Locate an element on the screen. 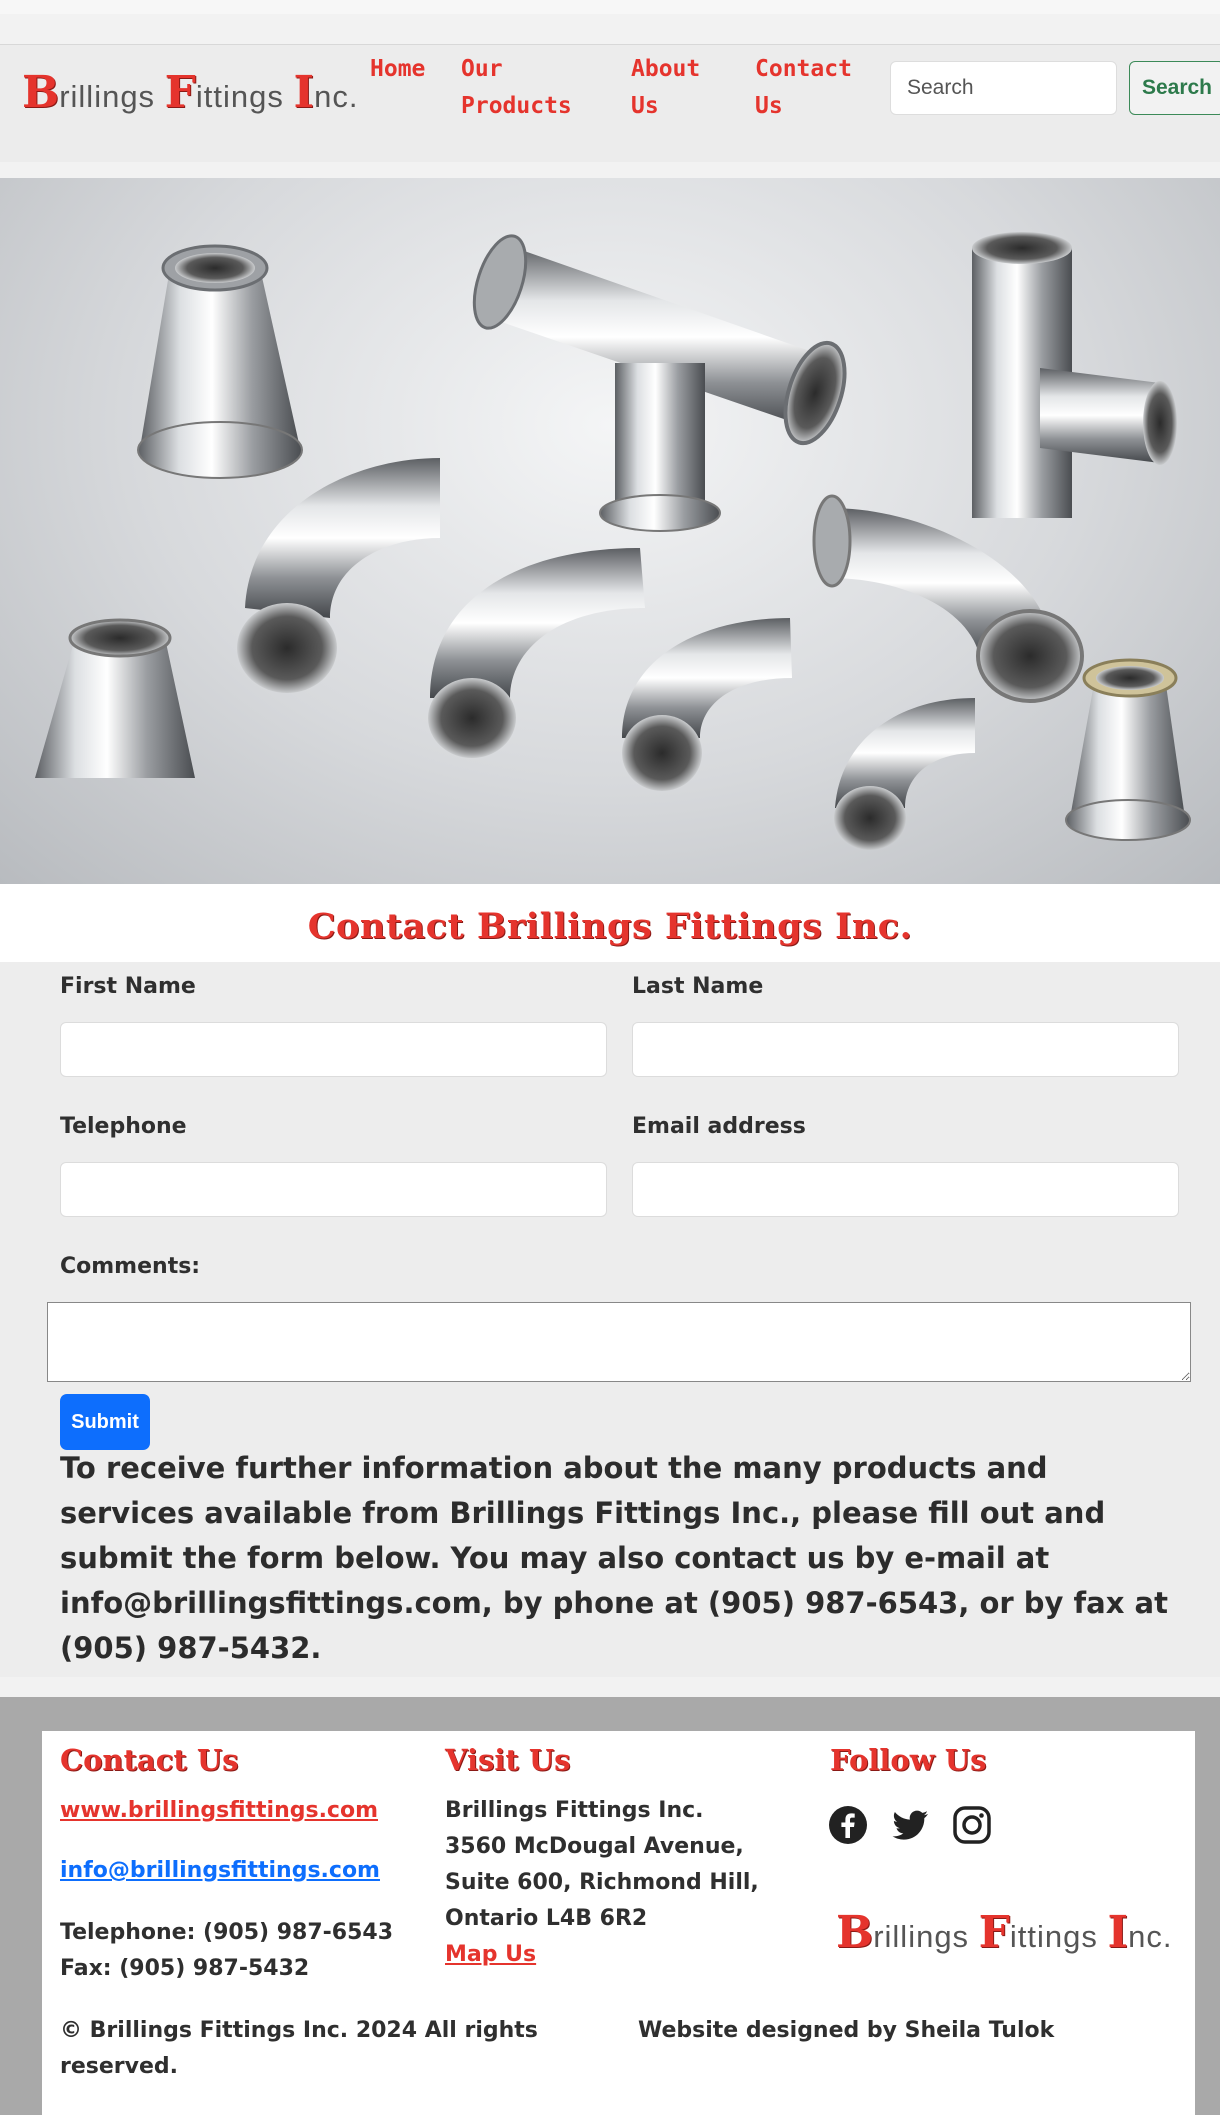  social-links is located at coordinates (910, 1825).